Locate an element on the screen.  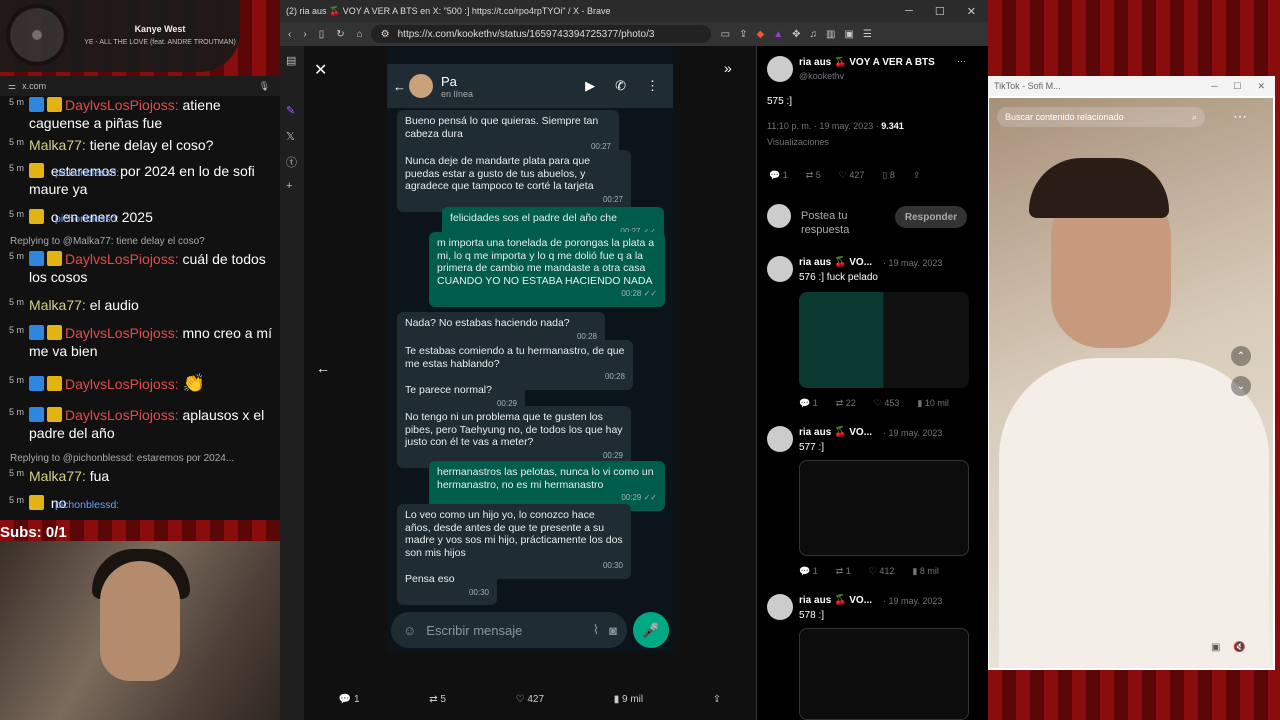
expand-icon: » is located at coordinates (728, 68).